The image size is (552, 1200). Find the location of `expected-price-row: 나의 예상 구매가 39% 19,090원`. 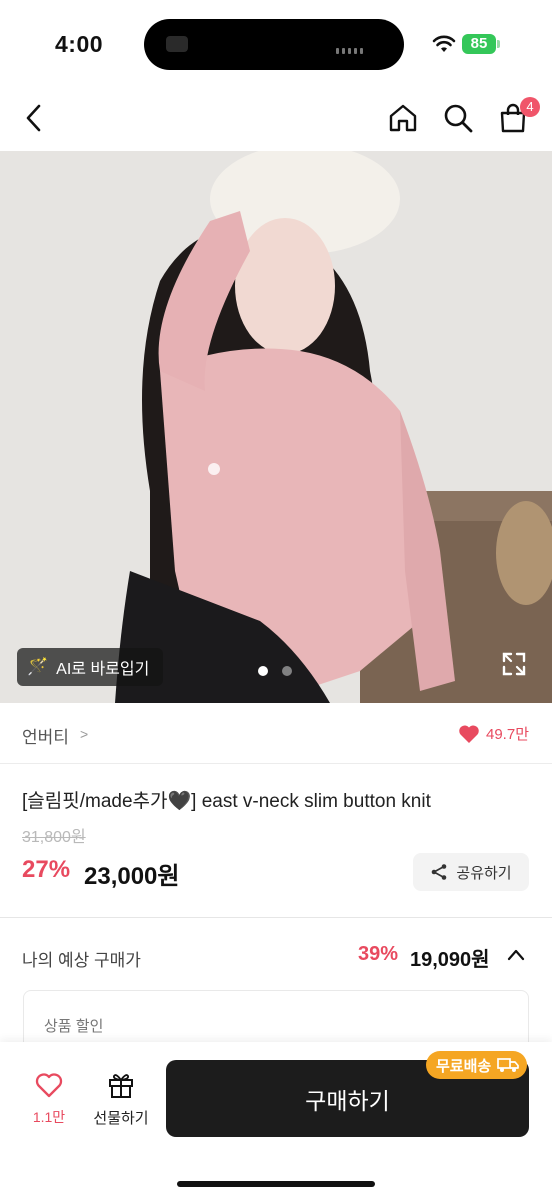

expected-price-row: 나의 예상 구매가 39% 19,090원 is located at coordinates (276, 954).